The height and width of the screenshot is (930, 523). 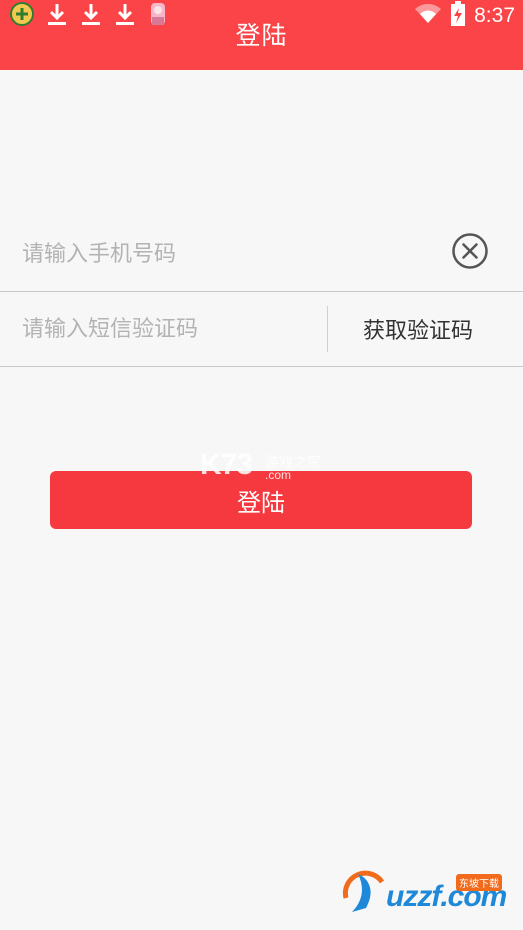 What do you see at coordinates (167, 329) in the screenshot?
I see `sms-code-input` at bounding box center [167, 329].